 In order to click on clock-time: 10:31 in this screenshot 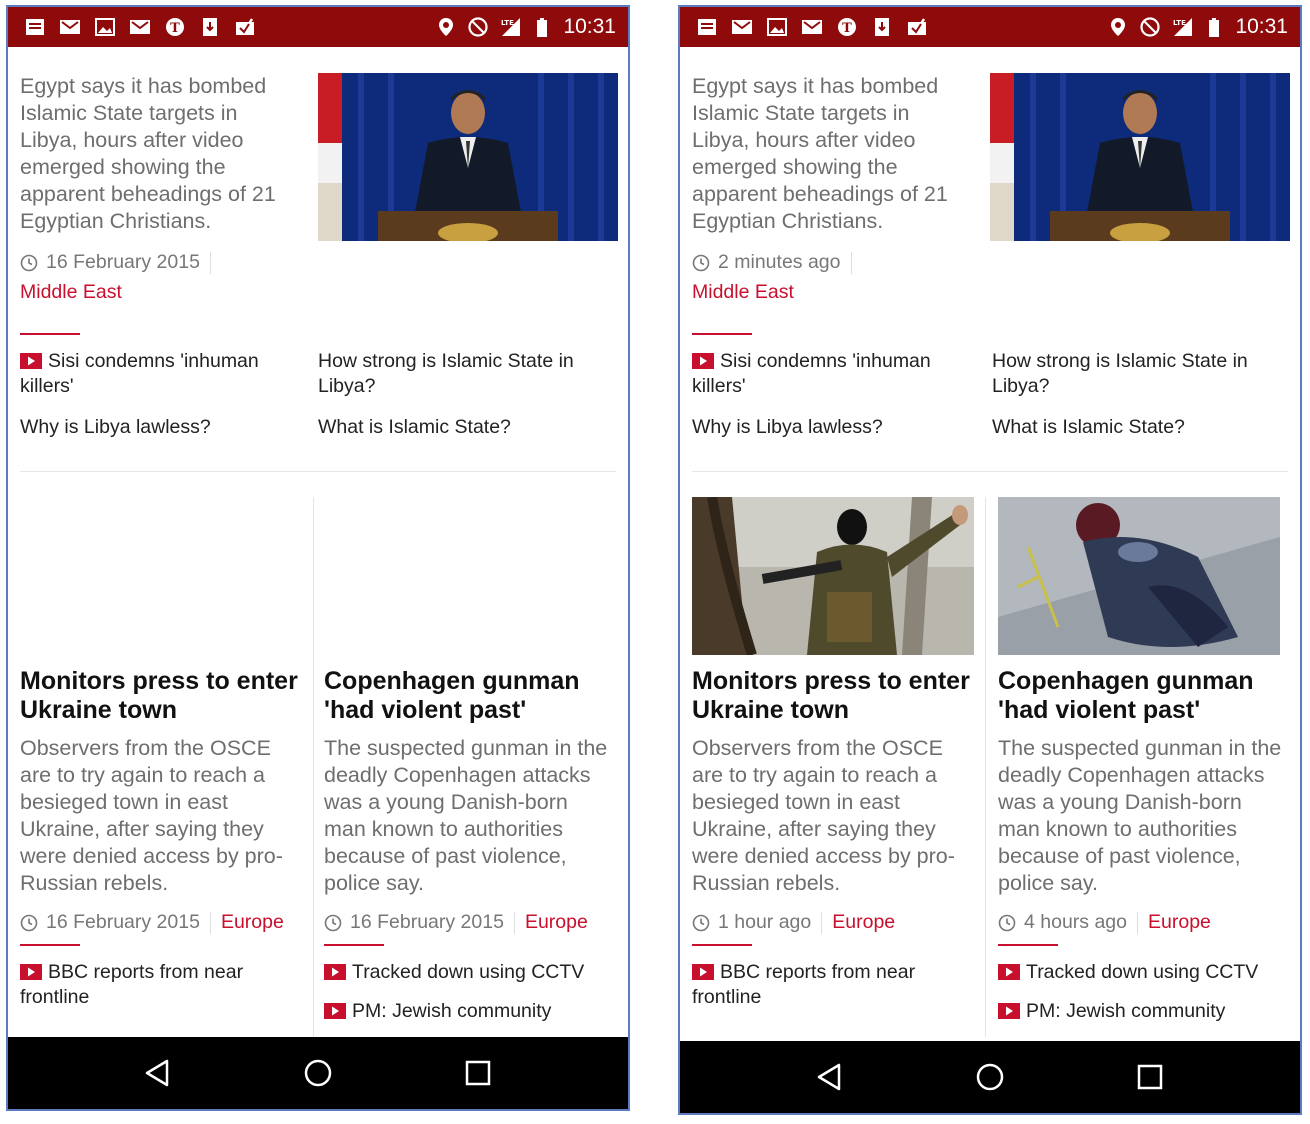, I will do `click(589, 26)`.